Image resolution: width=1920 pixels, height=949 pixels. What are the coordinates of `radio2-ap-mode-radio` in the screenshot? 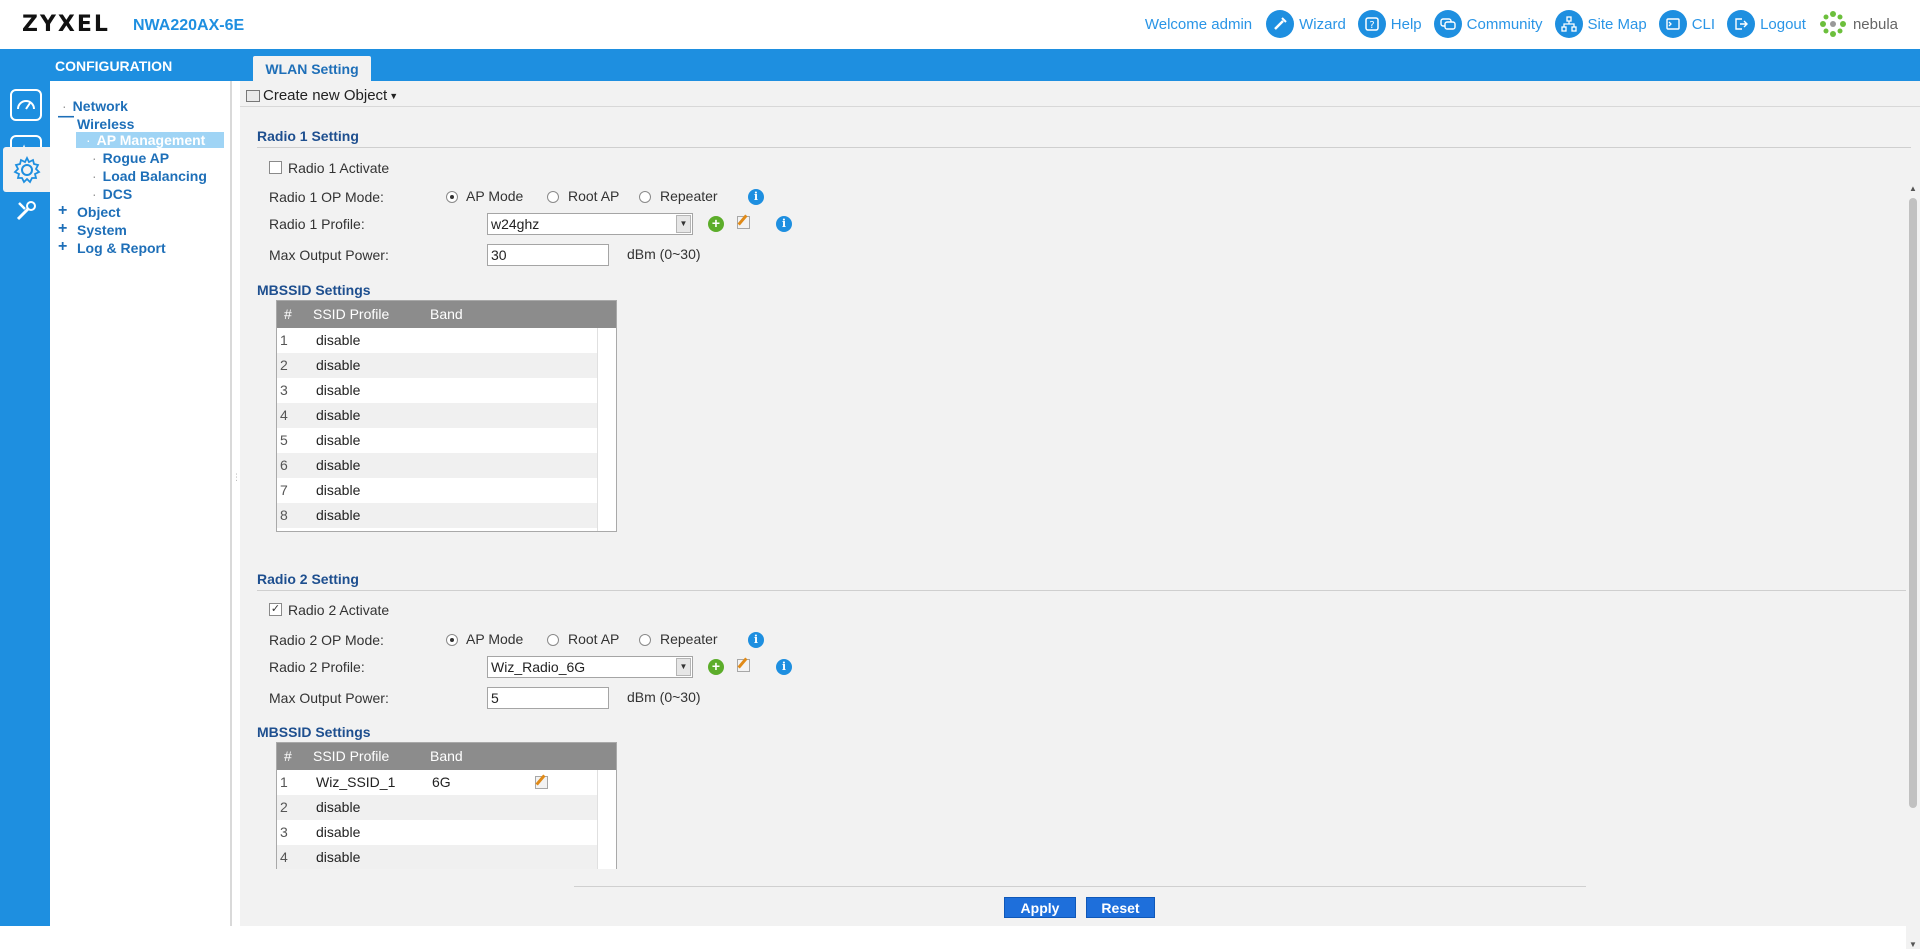 It's located at (452, 640).